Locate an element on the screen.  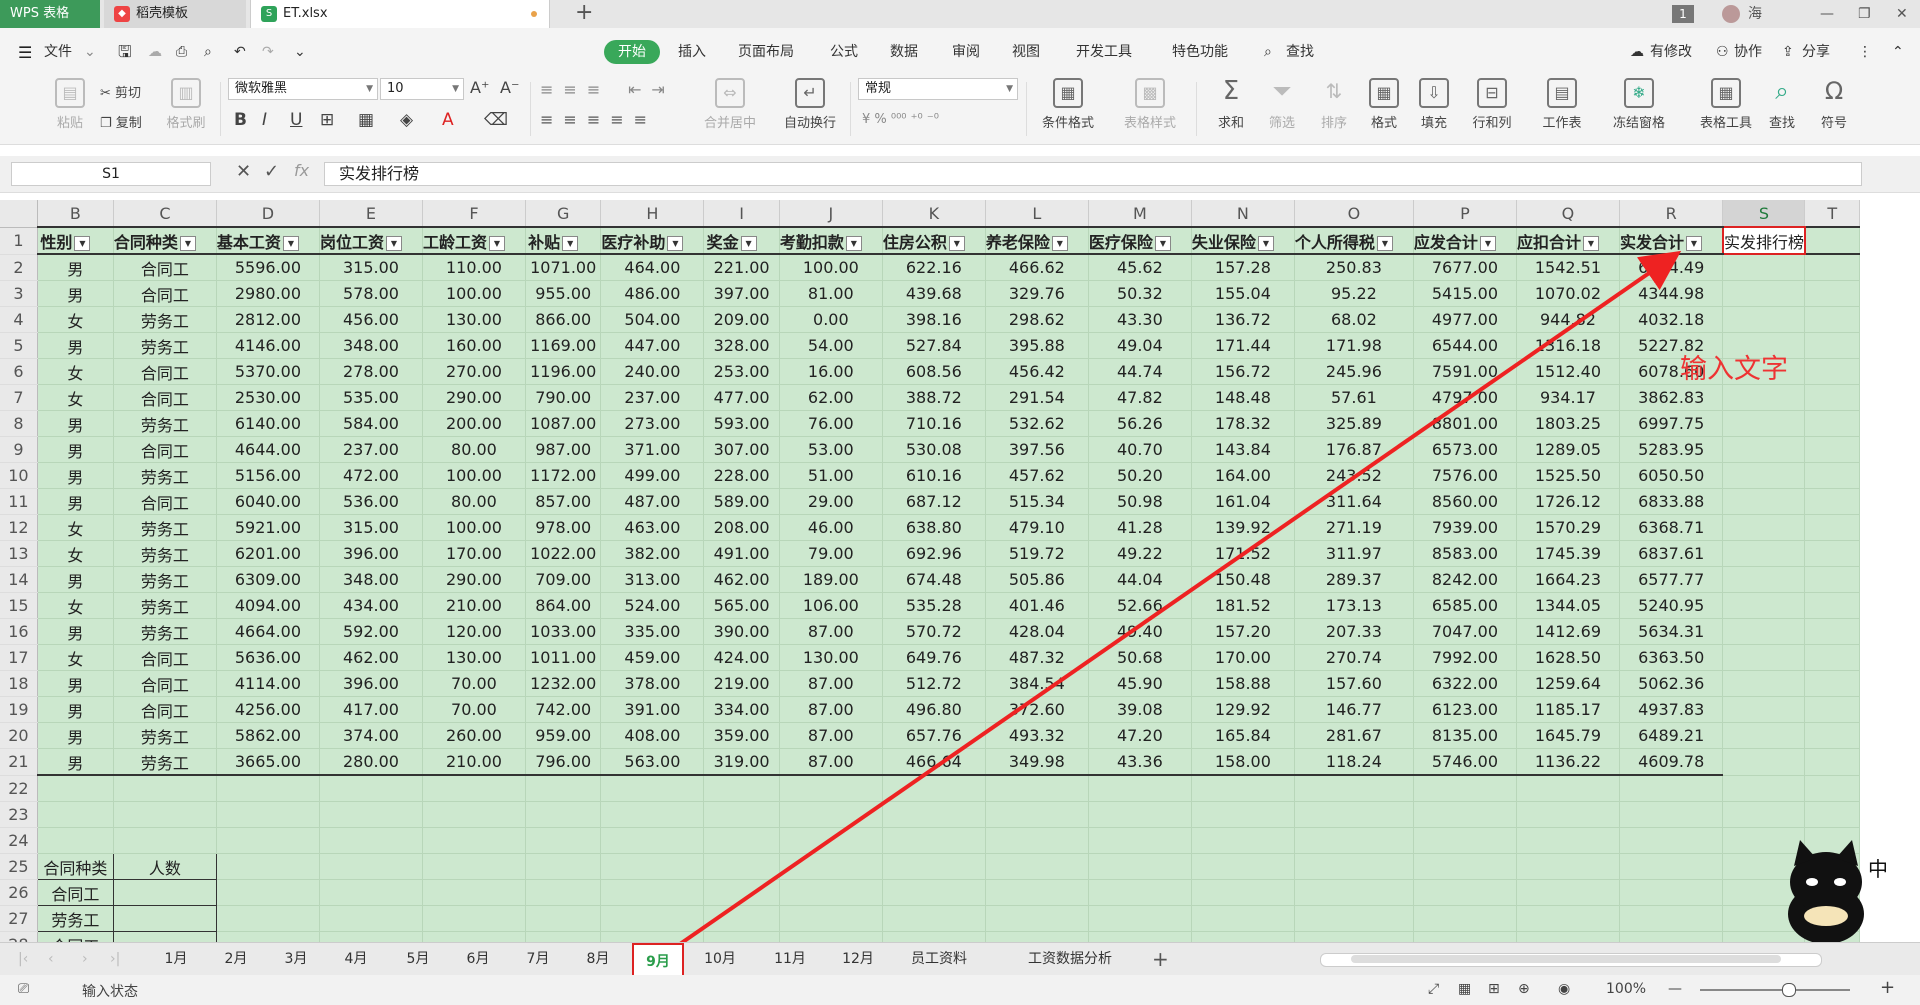
cell: 6363.50 is located at coordinates (1671, 657).